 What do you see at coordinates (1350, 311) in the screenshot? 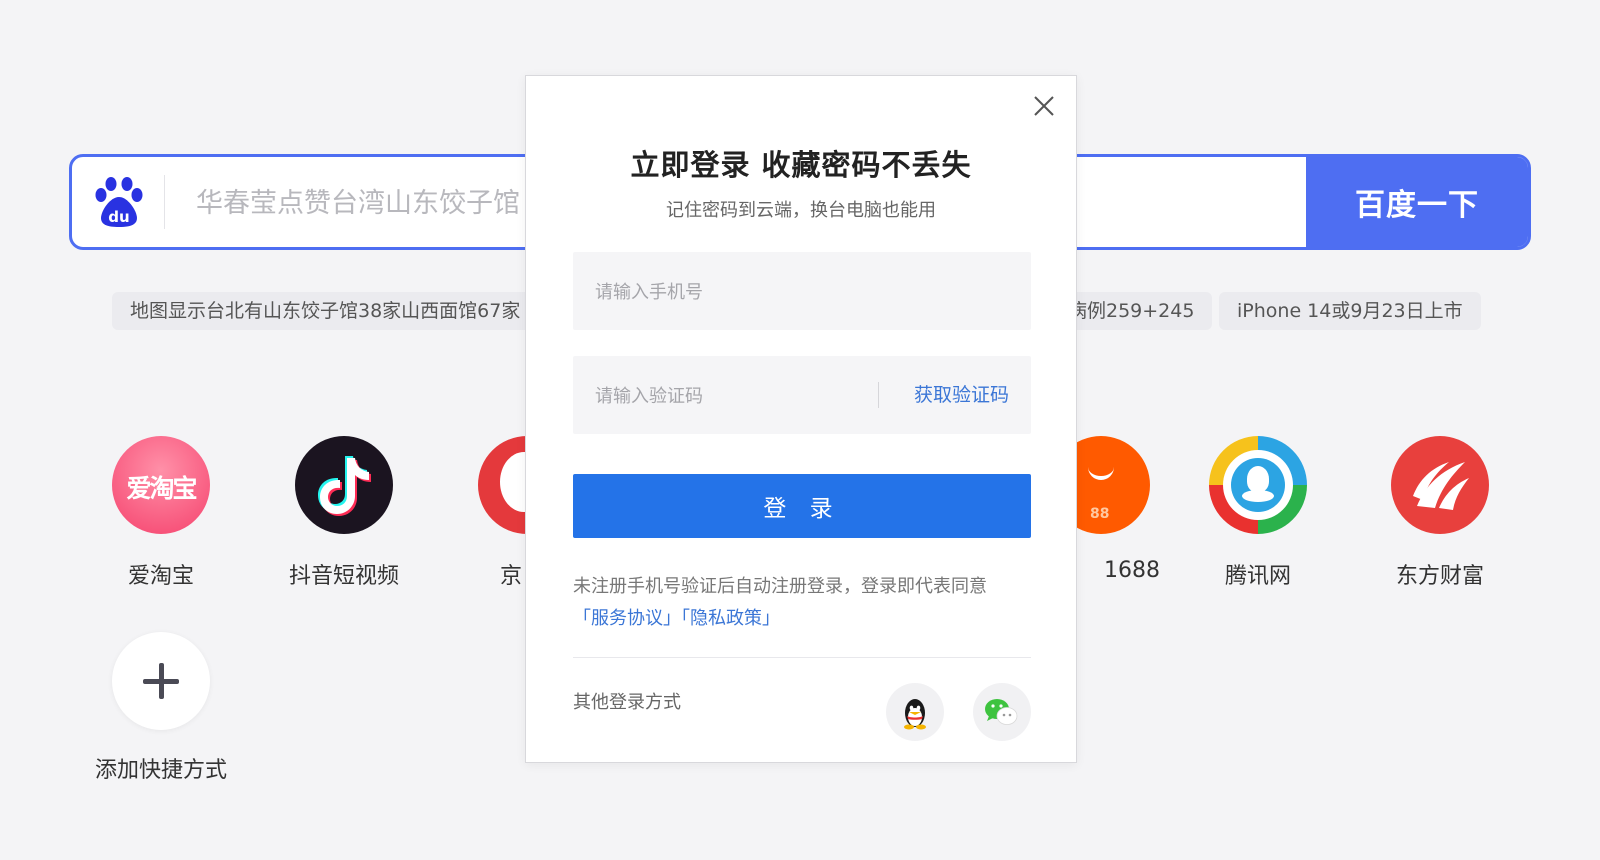
I see `hot-search-chip: iPhone 14或9月23日上市` at bounding box center [1350, 311].